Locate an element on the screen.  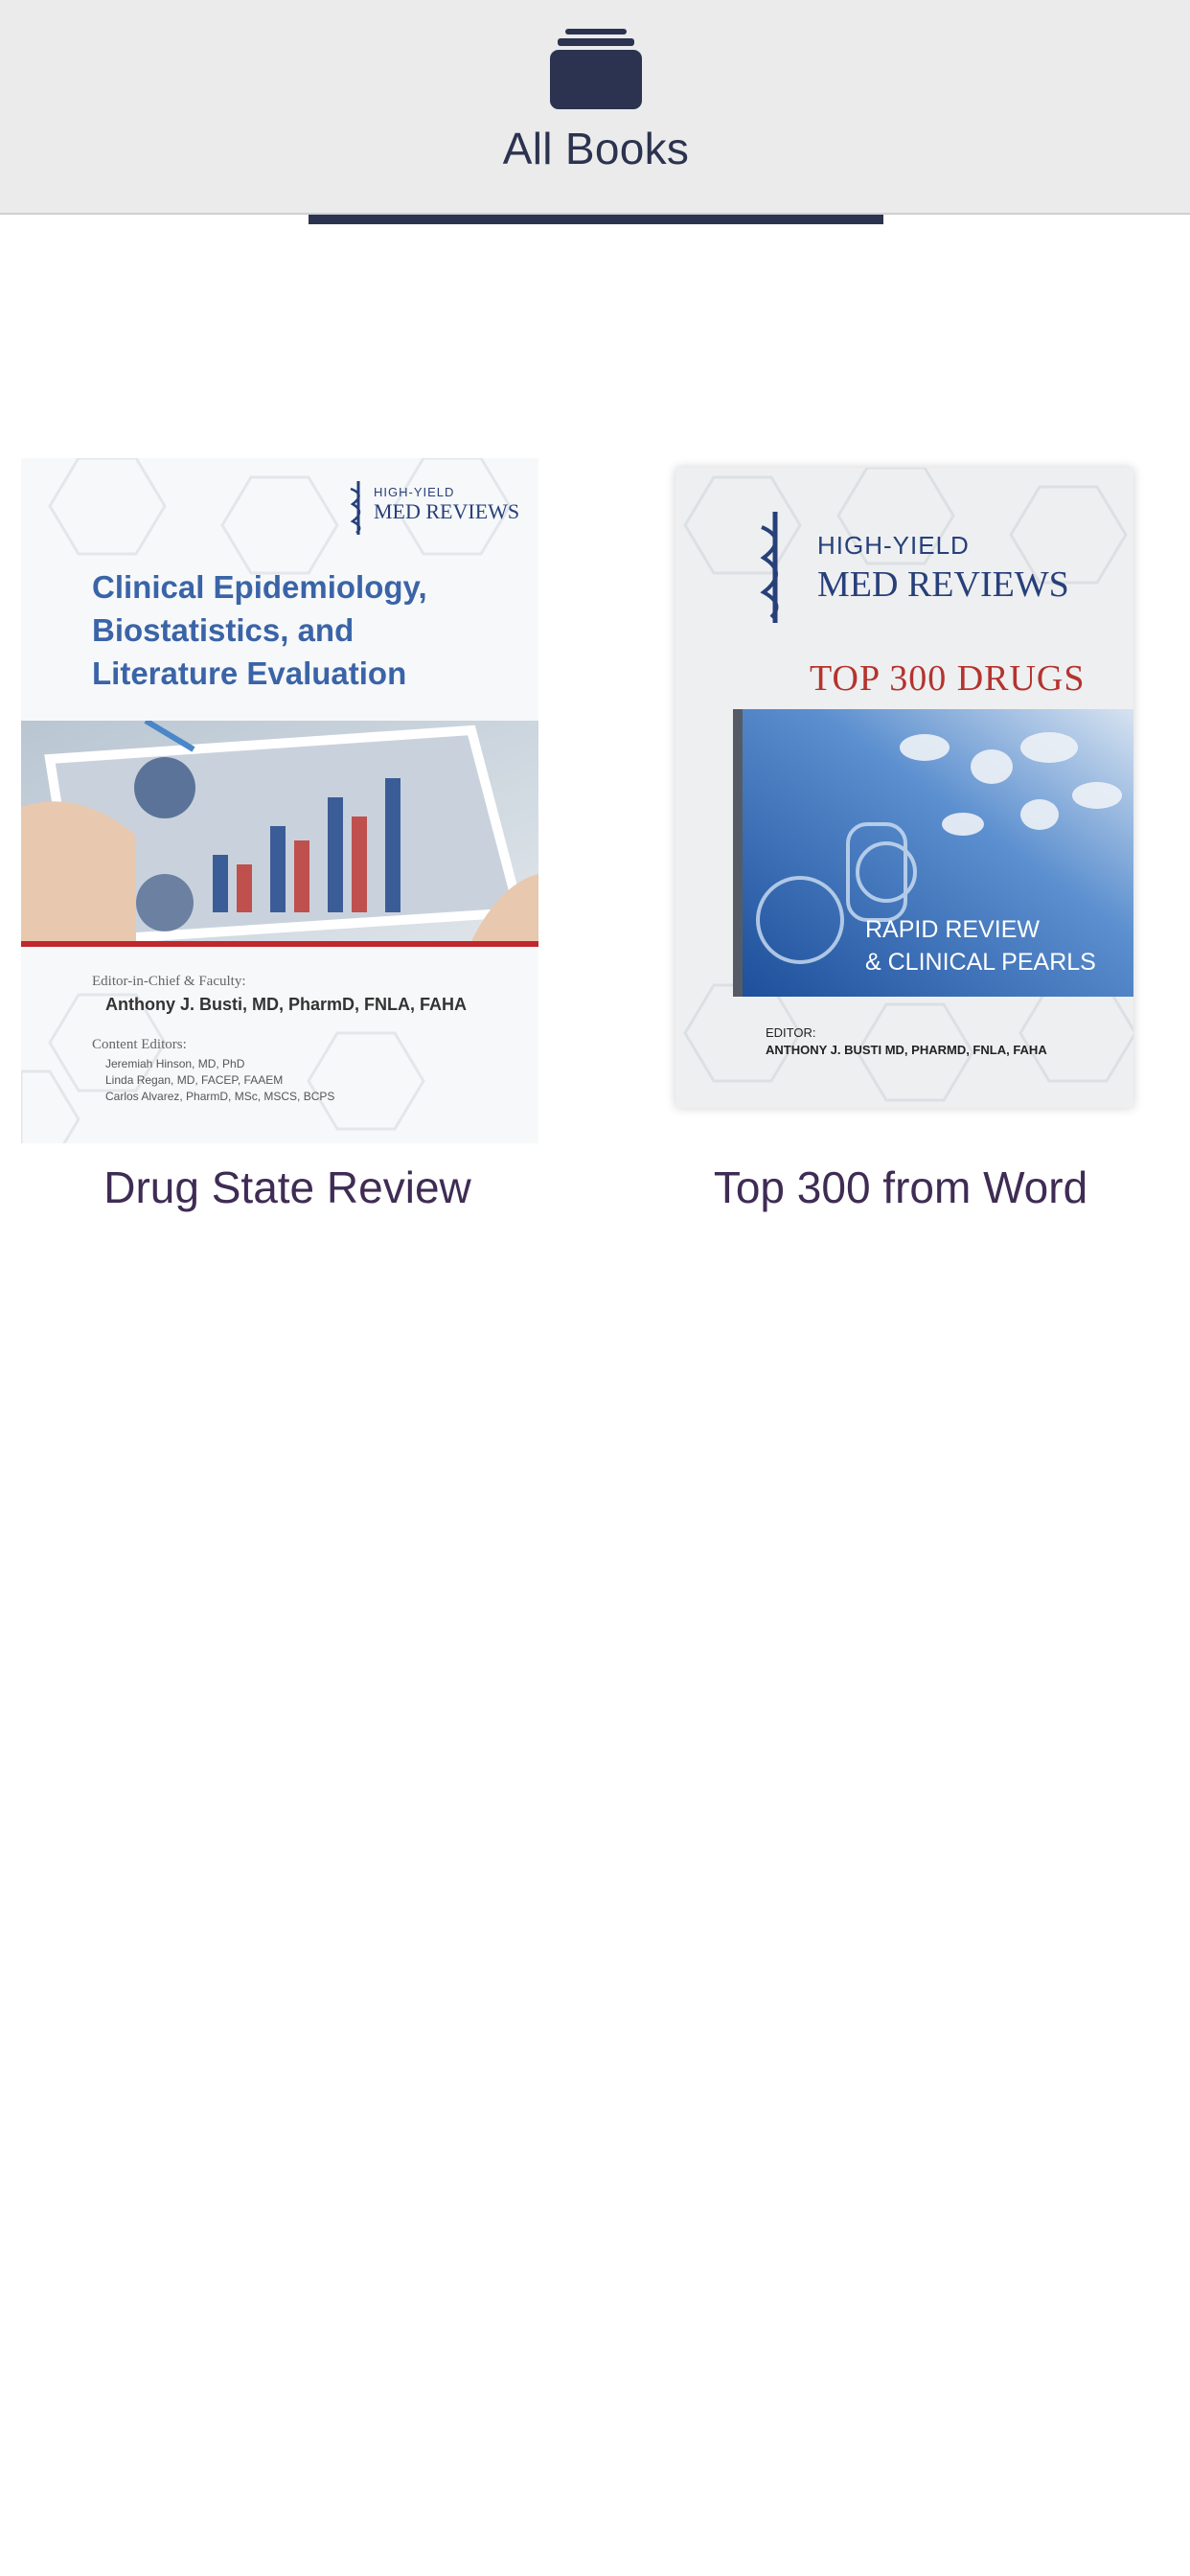
brand-wordmark: HIGH-YIELD MED REVIEWS is located at coordinates (447, 504).